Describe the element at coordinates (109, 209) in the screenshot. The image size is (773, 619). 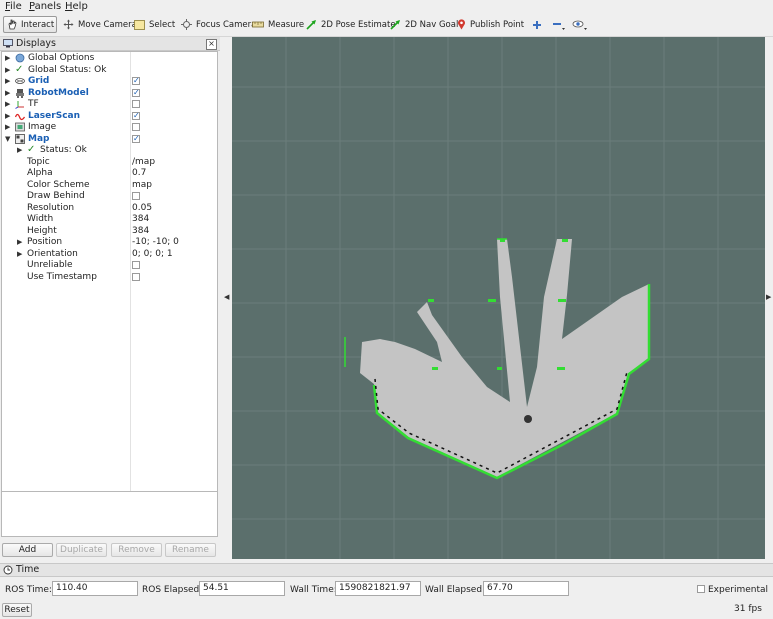
I see `tree-row-resolution: Resolution 0.05` at that location.